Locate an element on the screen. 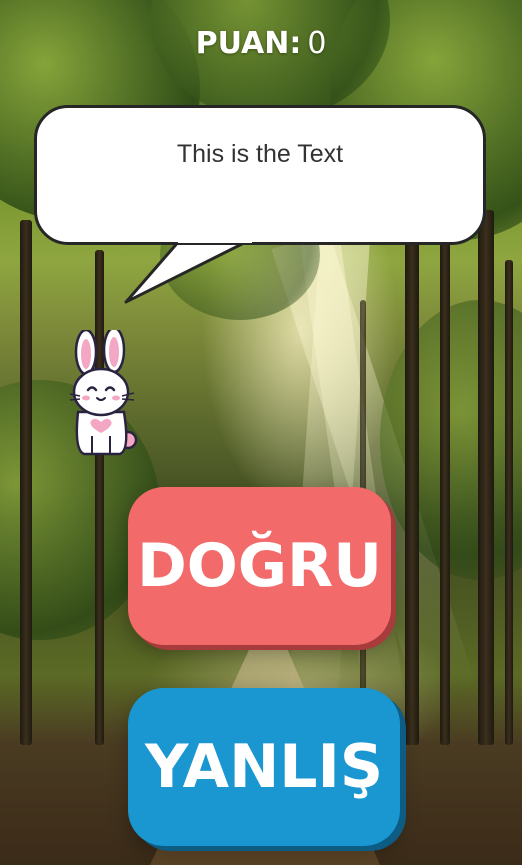 This screenshot has width=522, height=865. true-button: DOĞRU is located at coordinates (259, 566).